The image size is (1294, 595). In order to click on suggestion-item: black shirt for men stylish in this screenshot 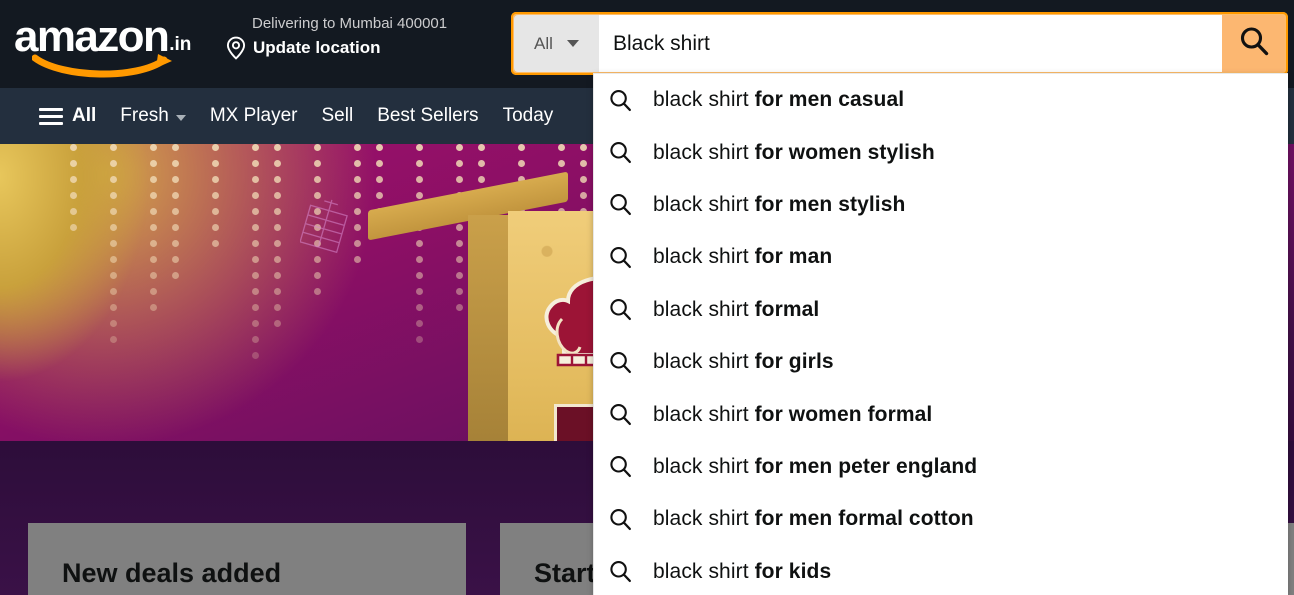, I will do `click(941, 205)`.